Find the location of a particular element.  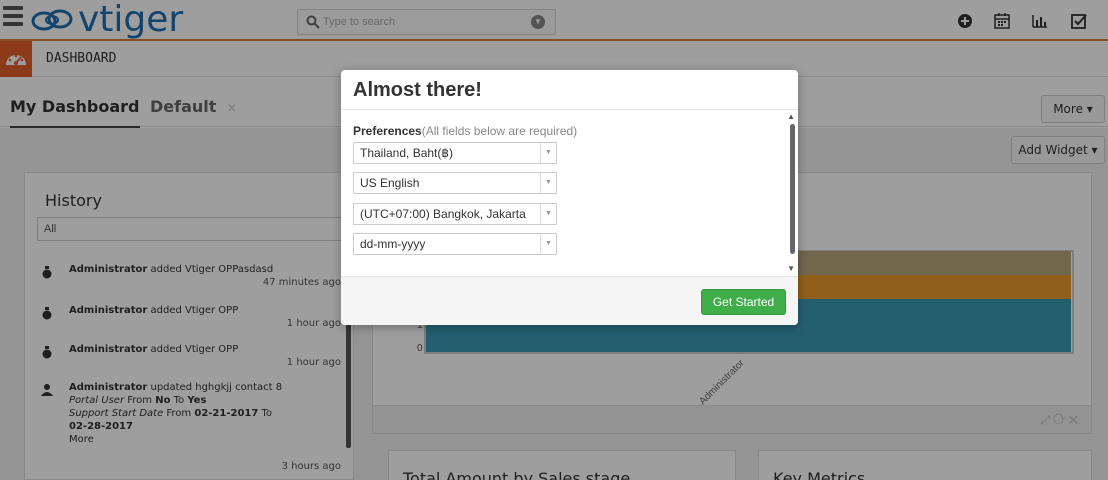

select-value: (UTC+07:00) Bangkok, Jakarta is located at coordinates (443, 214).